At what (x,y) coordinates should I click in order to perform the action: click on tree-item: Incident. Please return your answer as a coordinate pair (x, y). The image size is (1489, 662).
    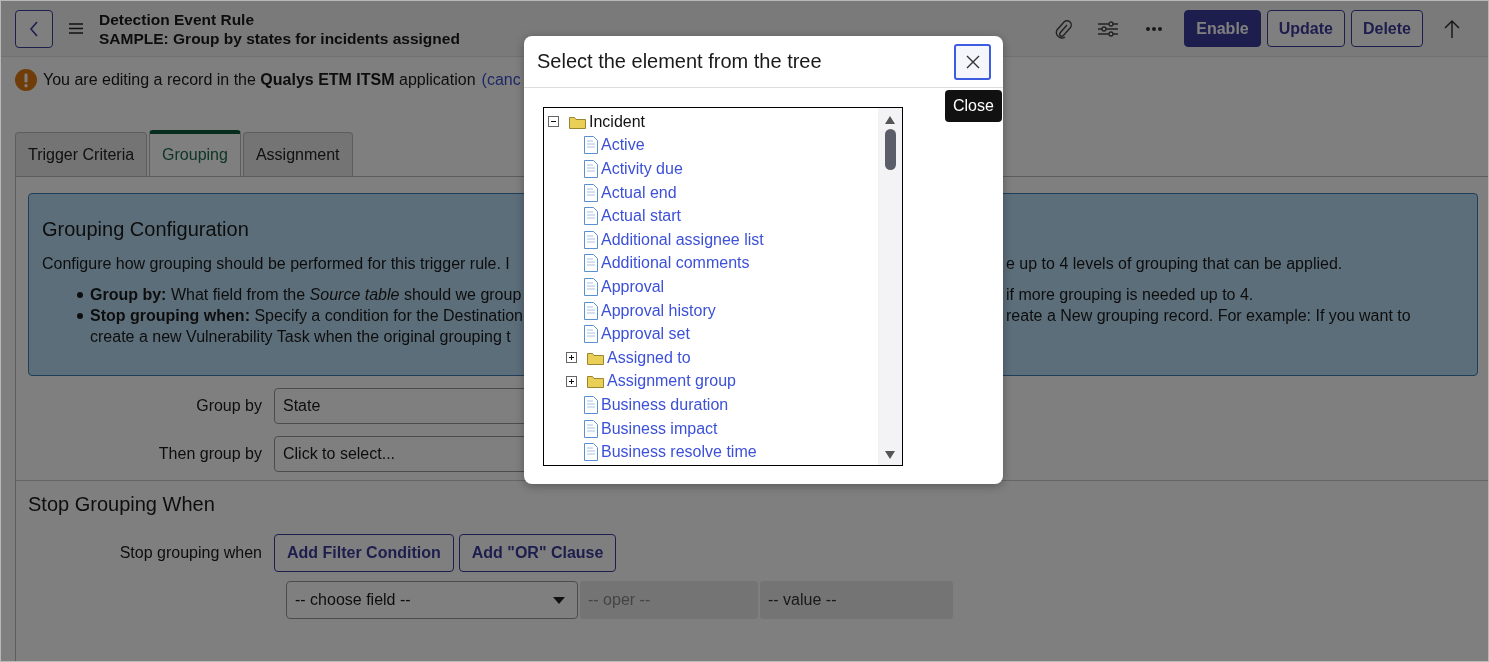
    Looking at the image, I should click on (617, 121).